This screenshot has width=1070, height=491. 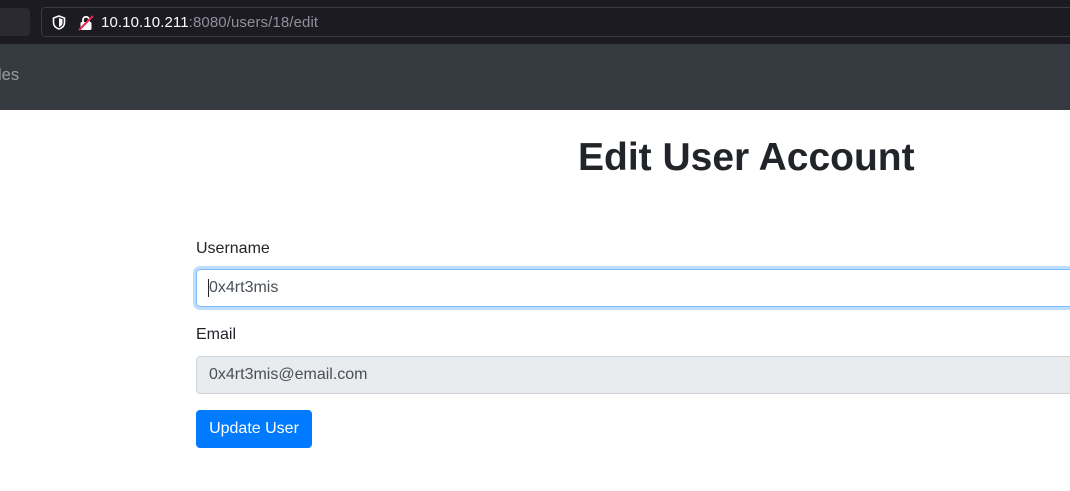 I want to click on url-host: 10.10.10.211, so click(x=145, y=22).